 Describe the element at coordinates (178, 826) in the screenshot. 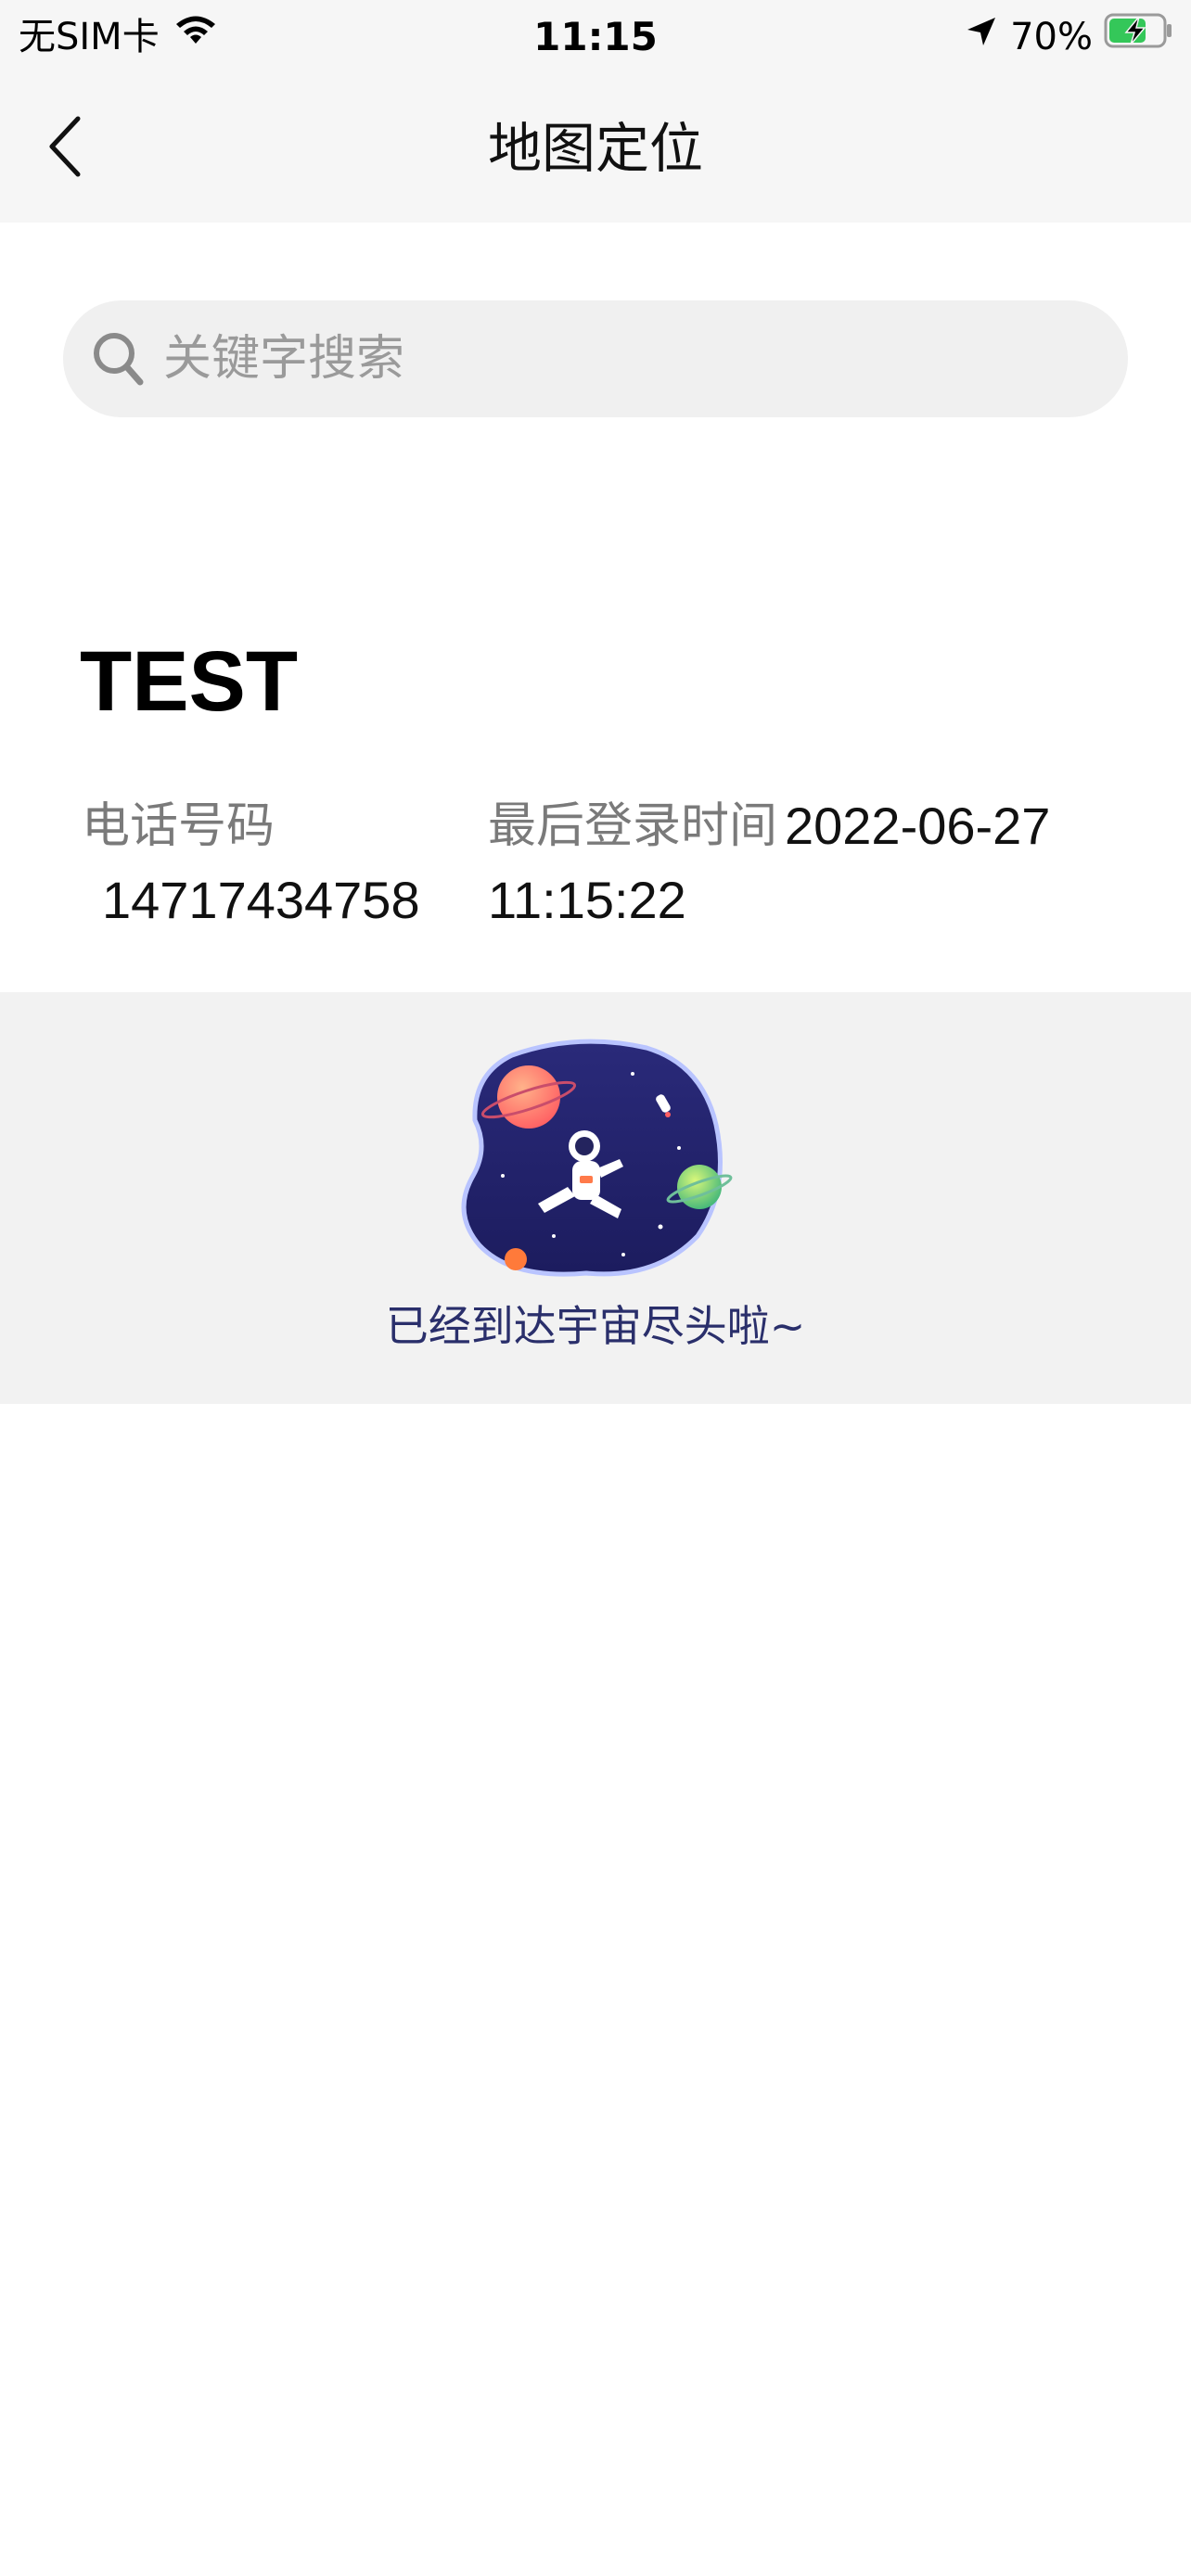

I see `phone-label: 电话号码` at that location.